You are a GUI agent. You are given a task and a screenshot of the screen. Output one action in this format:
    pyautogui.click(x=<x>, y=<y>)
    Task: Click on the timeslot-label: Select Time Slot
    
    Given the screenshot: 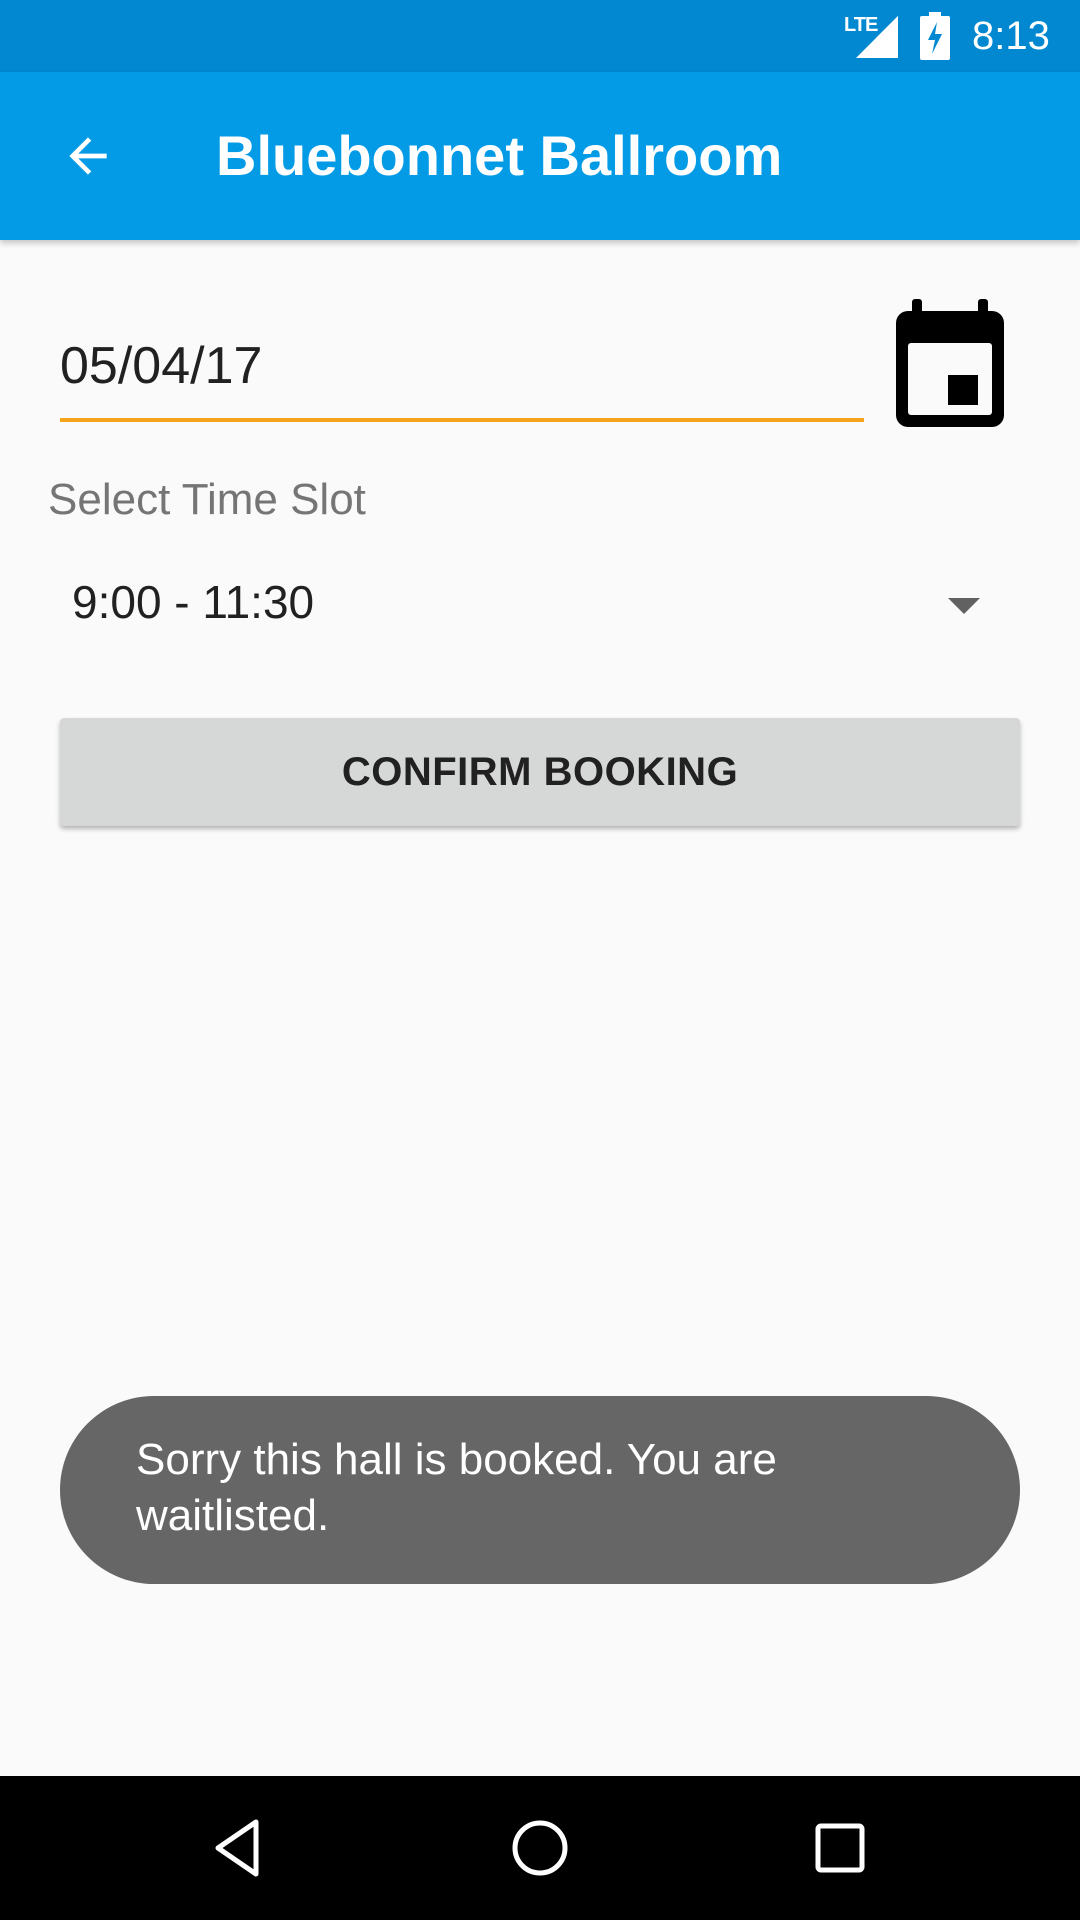 What is the action you would take?
    pyautogui.click(x=207, y=499)
    